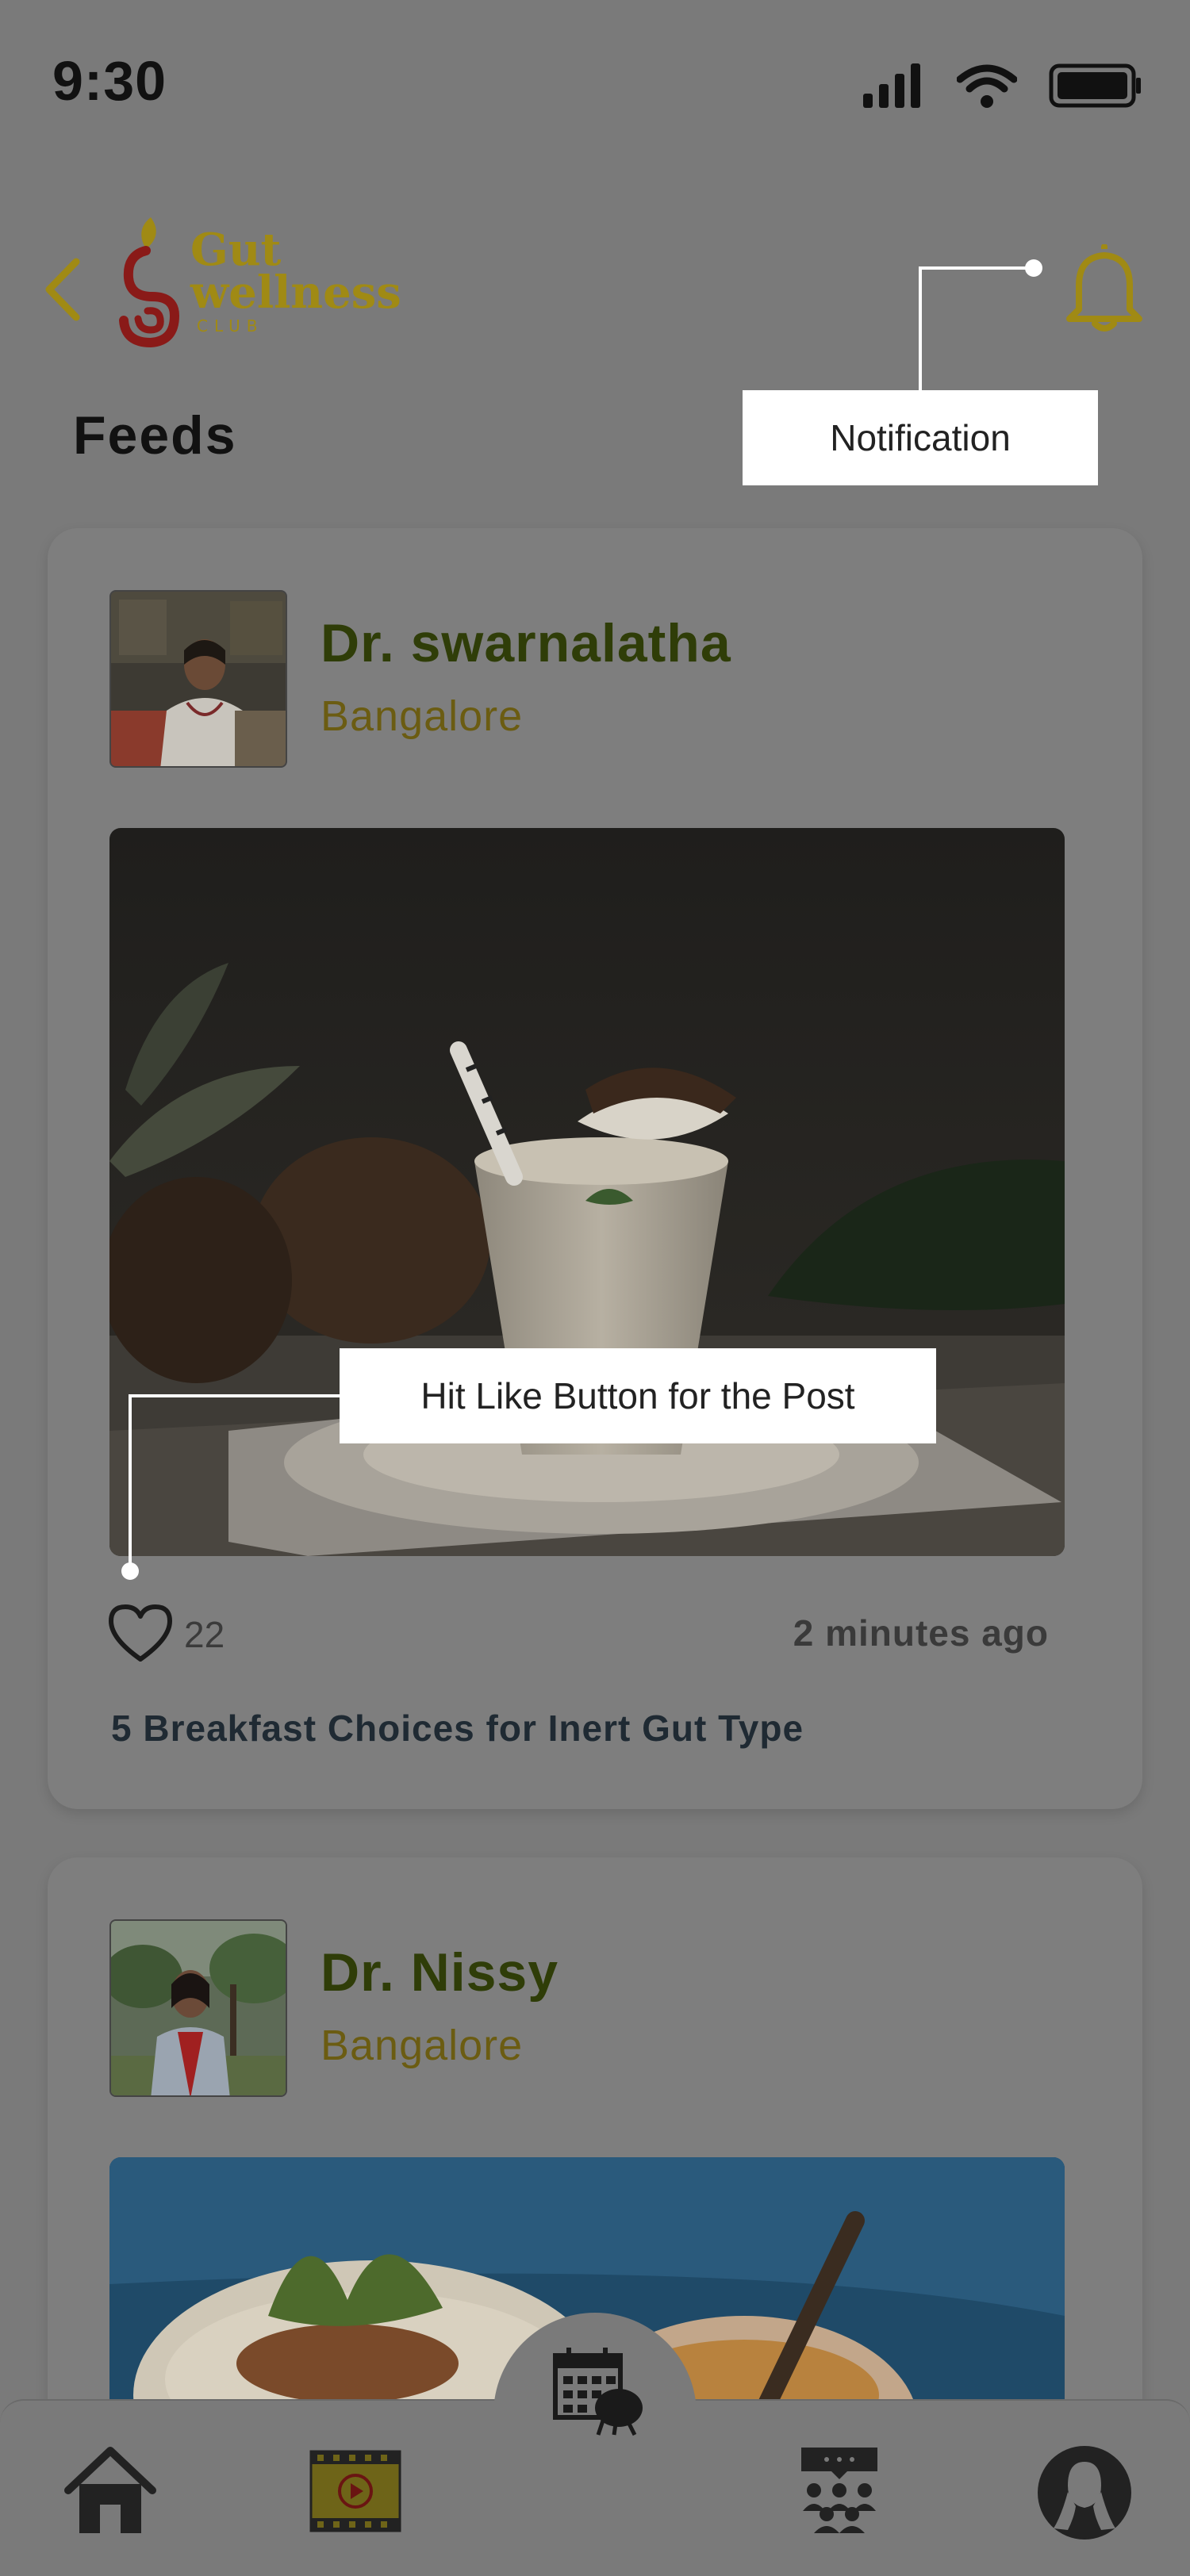 The image size is (1190, 2576). Describe the element at coordinates (599, 2390) in the screenshot. I see `calendar-icon` at that location.